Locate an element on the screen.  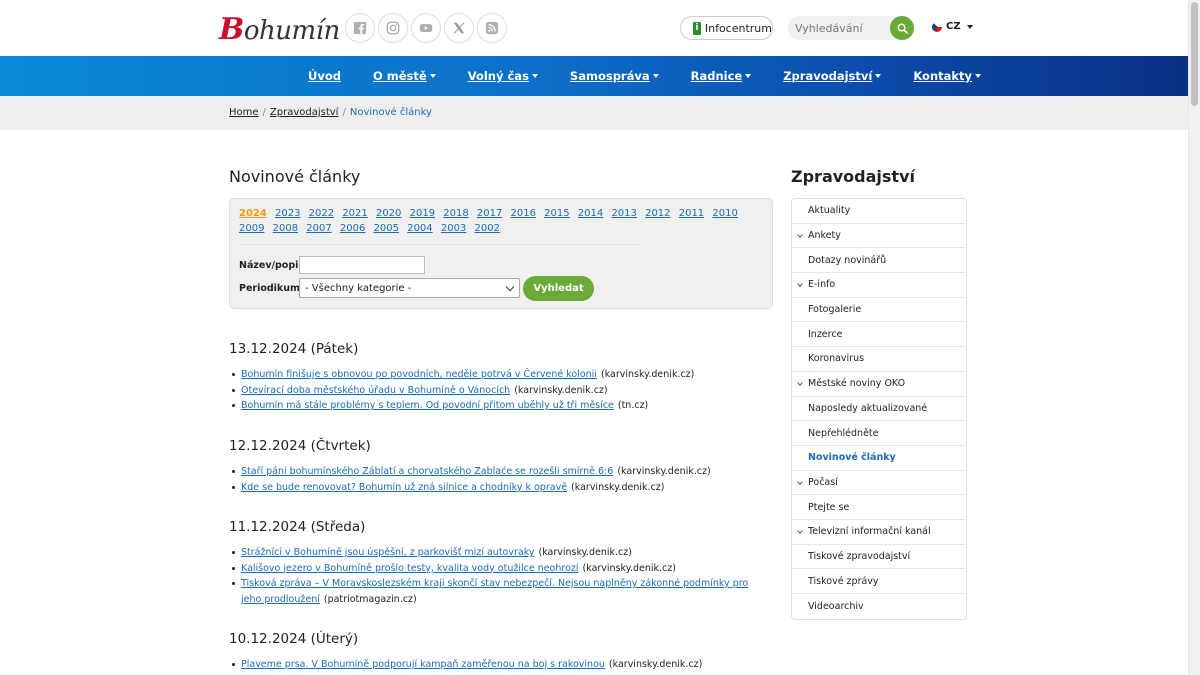
nav-item: Zpravodajství is located at coordinates (832, 76).